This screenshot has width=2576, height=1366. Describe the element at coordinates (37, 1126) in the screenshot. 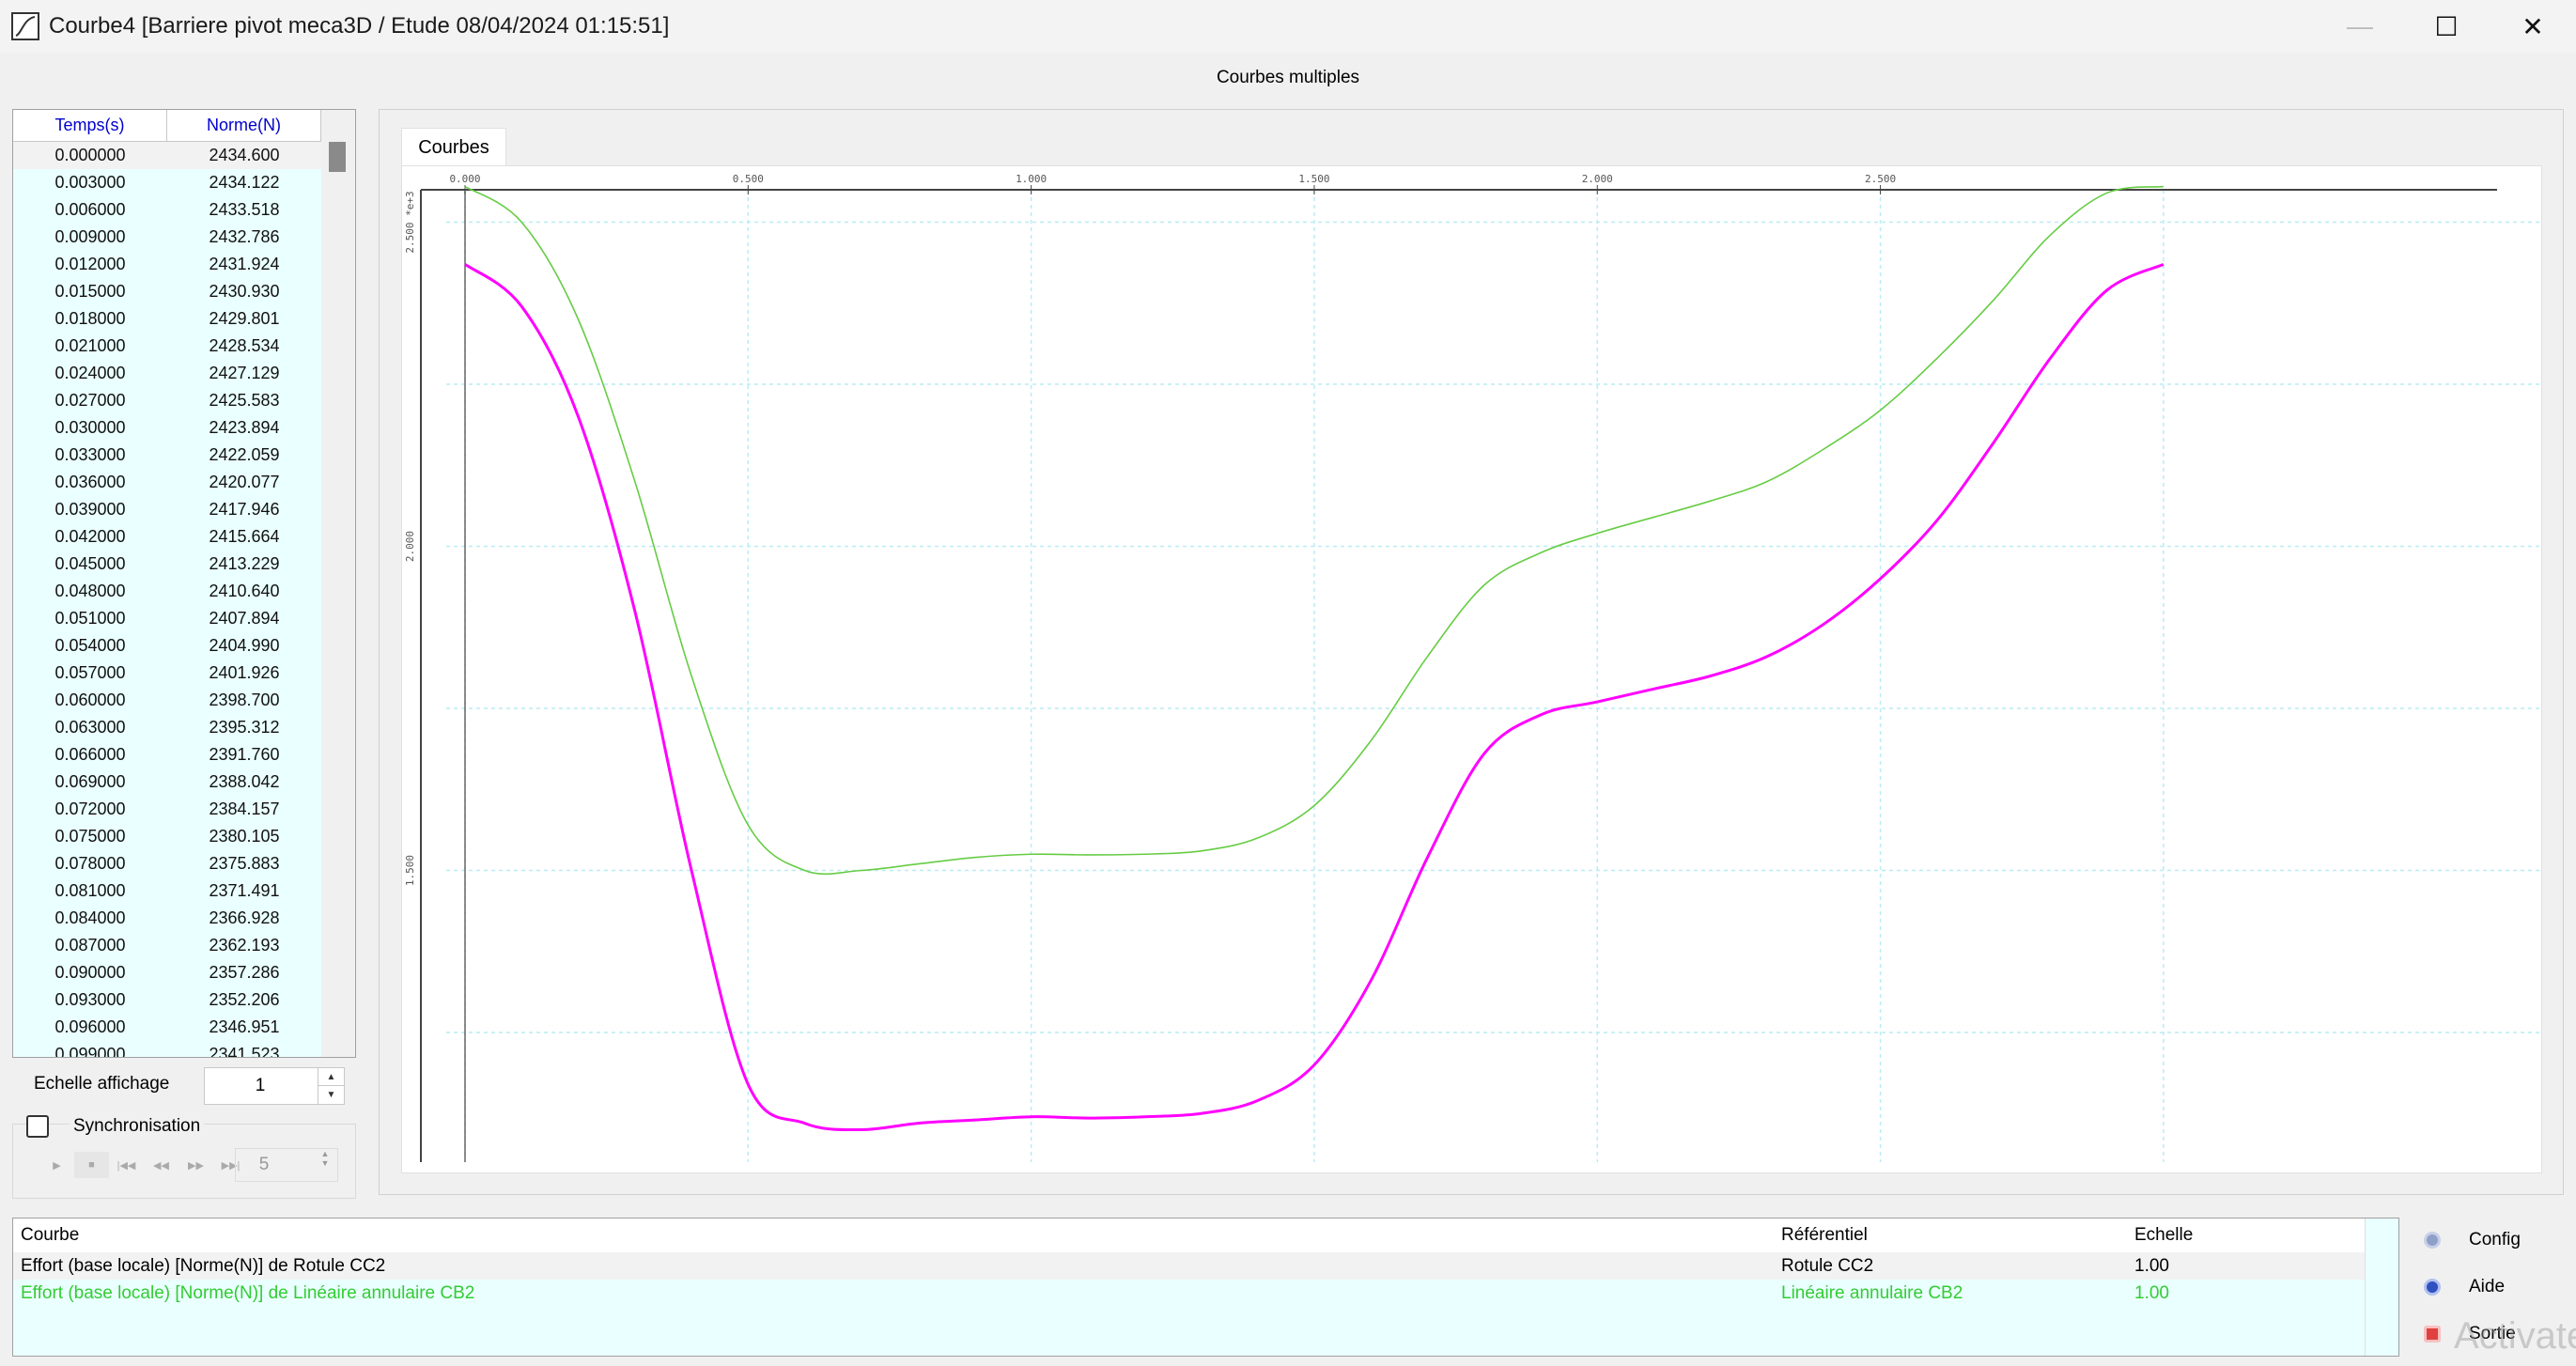

I see `sync-checkbox` at that location.